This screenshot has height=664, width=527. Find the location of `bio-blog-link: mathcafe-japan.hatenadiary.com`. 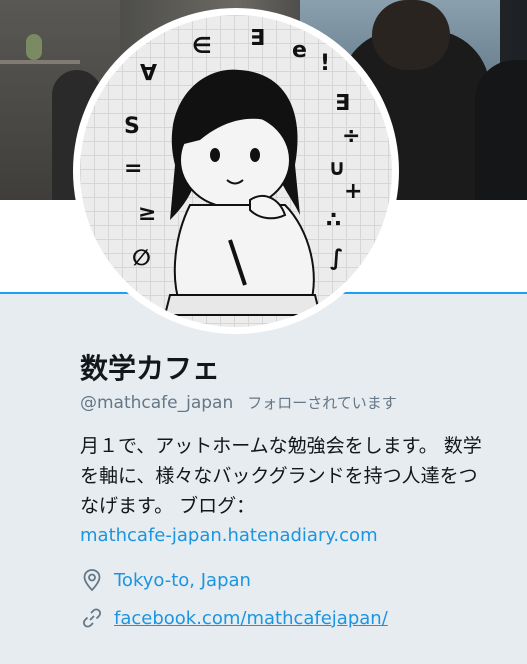

bio-blog-link: mathcafe-japan.hatenadiary.com is located at coordinates (285, 536).